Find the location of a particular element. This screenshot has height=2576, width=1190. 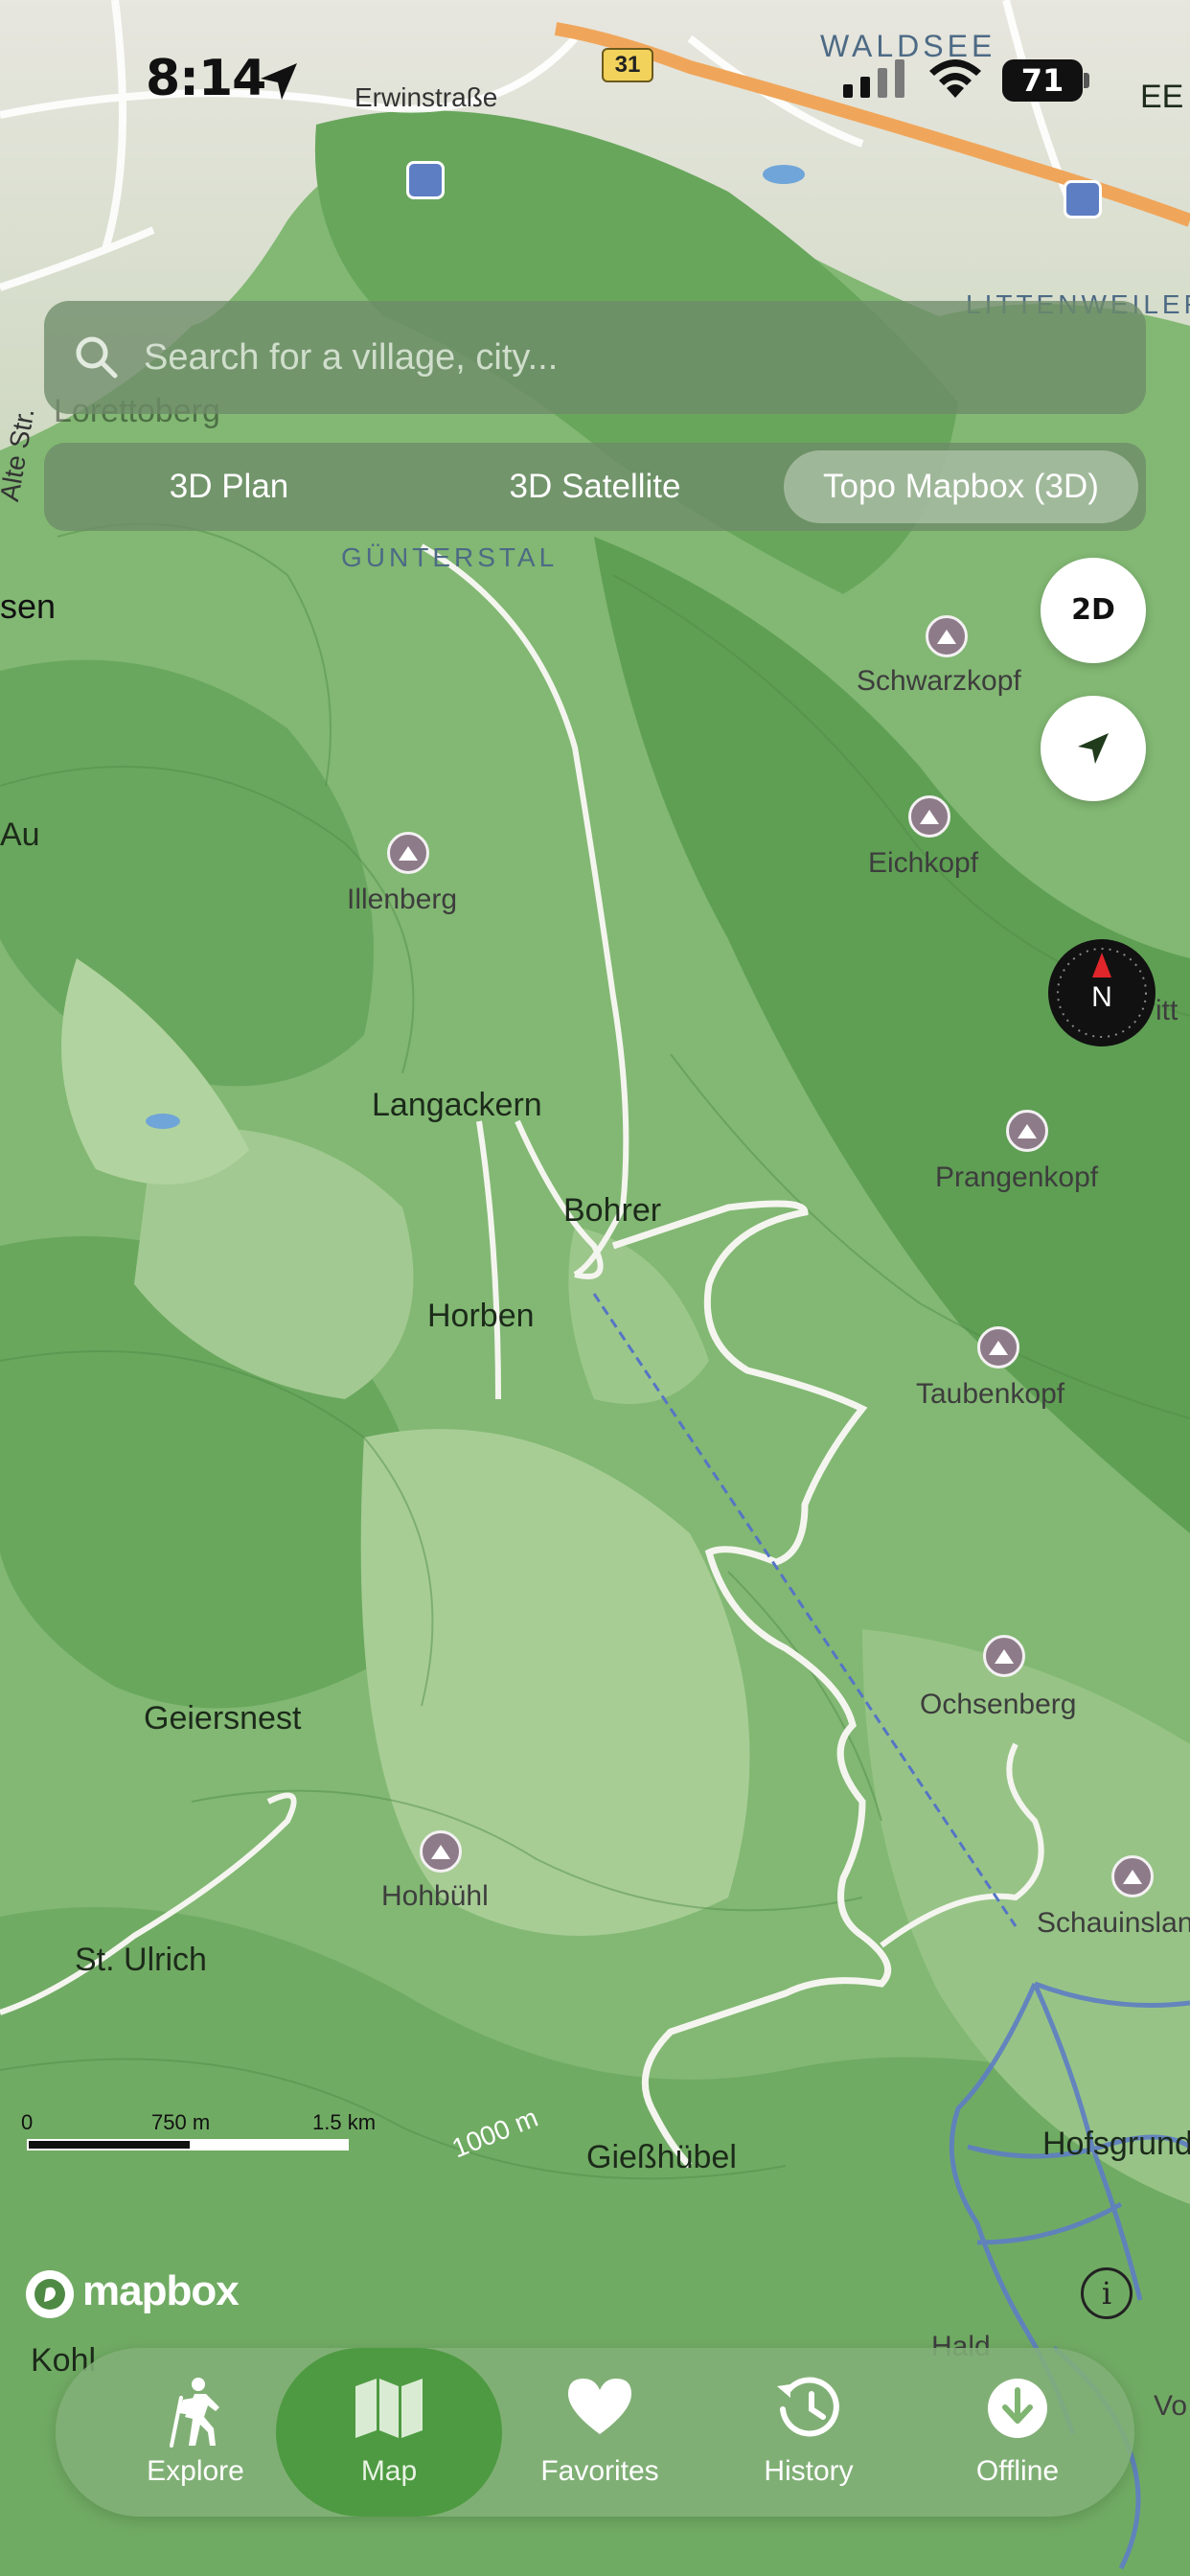

place-label-bohrer: Bohrer is located at coordinates (612, 1211).